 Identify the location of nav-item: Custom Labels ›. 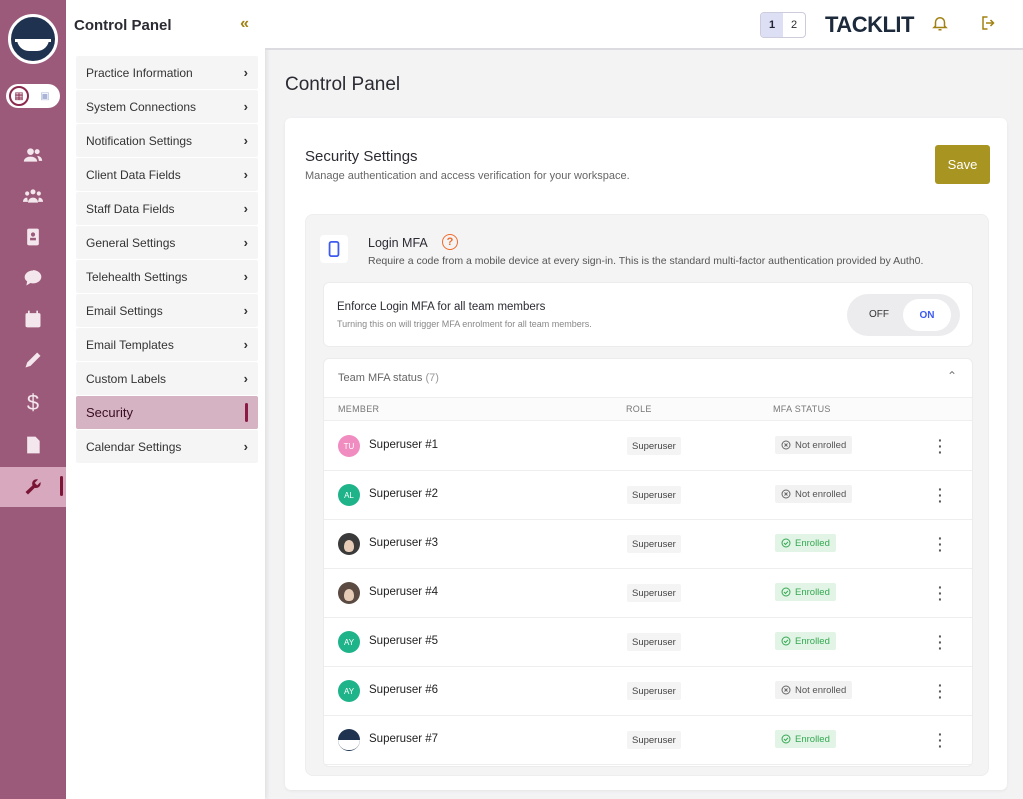
(167, 378).